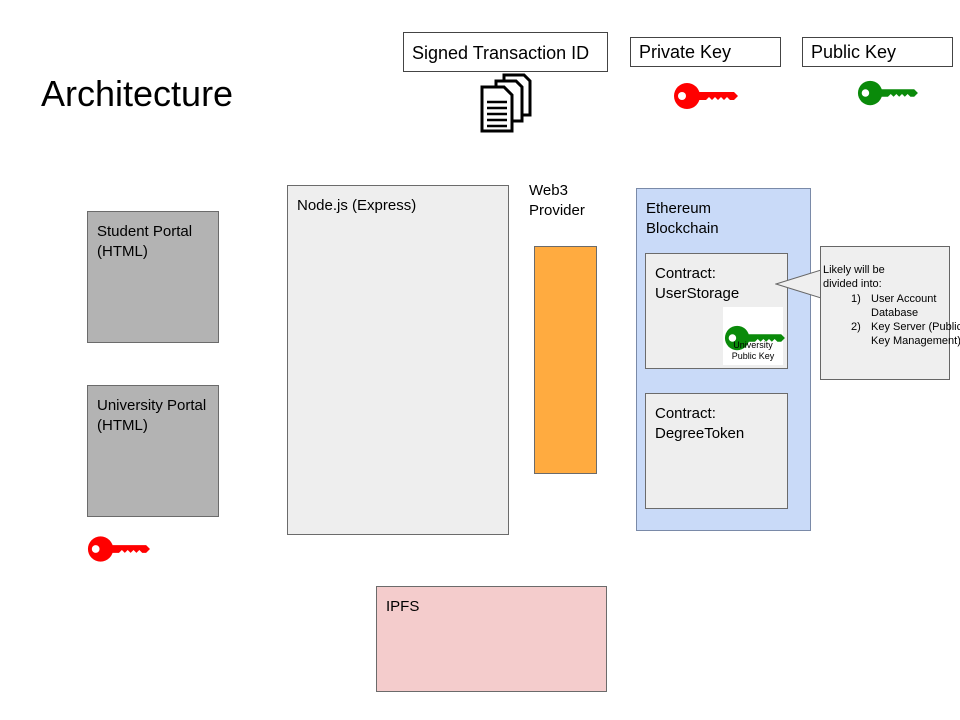 This screenshot has height=720, width=960. I want to click on page-title: Architecture, so click(137, 93).